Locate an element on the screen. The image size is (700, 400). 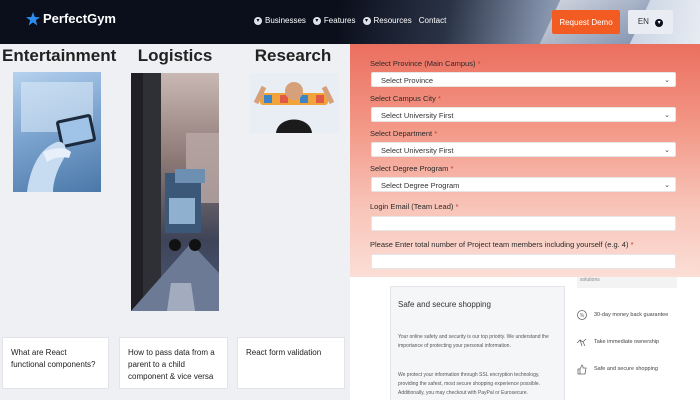
nav-link-label: Features is located at coordinates (339, 20).